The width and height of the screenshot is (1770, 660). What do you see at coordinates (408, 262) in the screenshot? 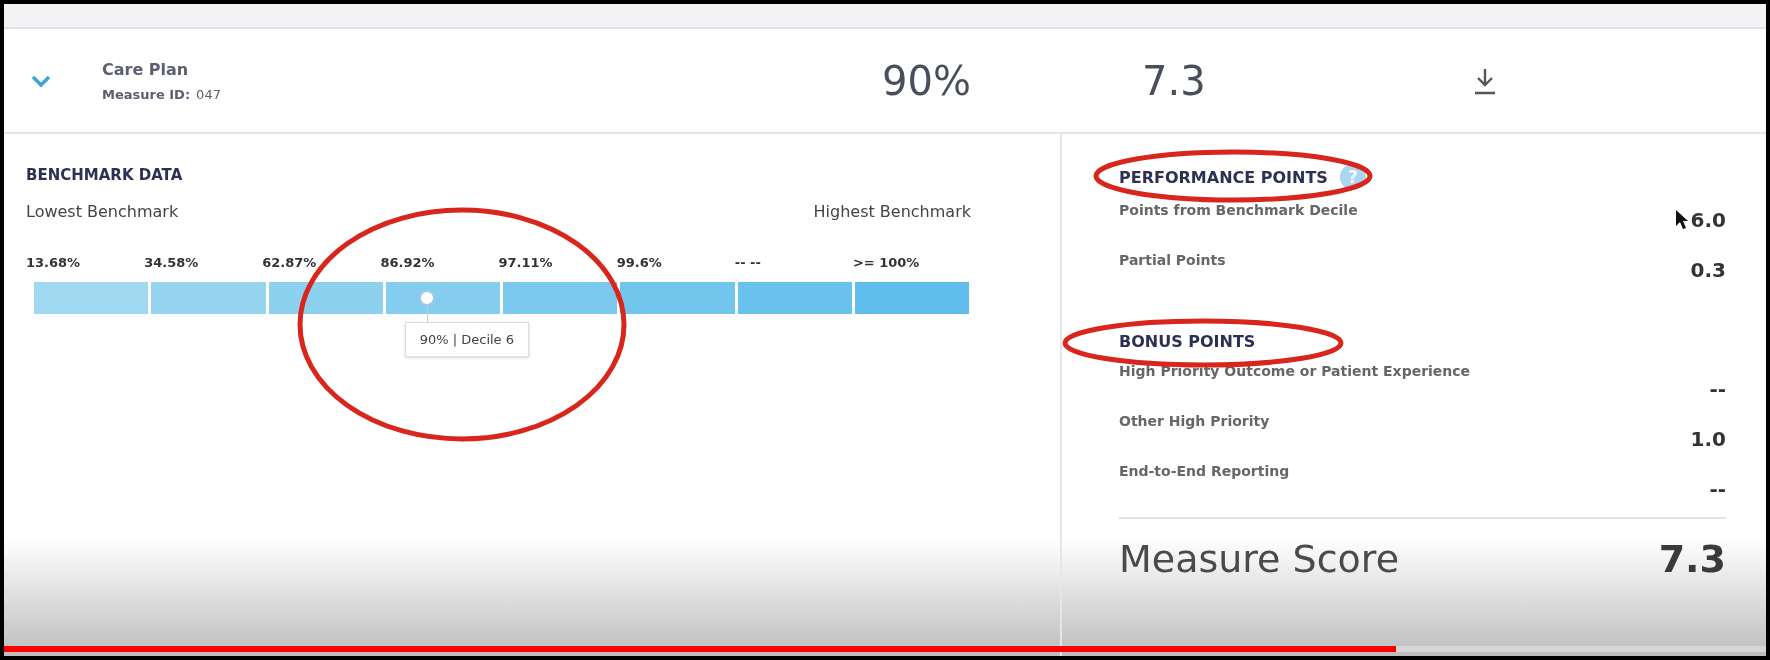
I see `decile-label: 86.92%` at bounding box center [408, 262].